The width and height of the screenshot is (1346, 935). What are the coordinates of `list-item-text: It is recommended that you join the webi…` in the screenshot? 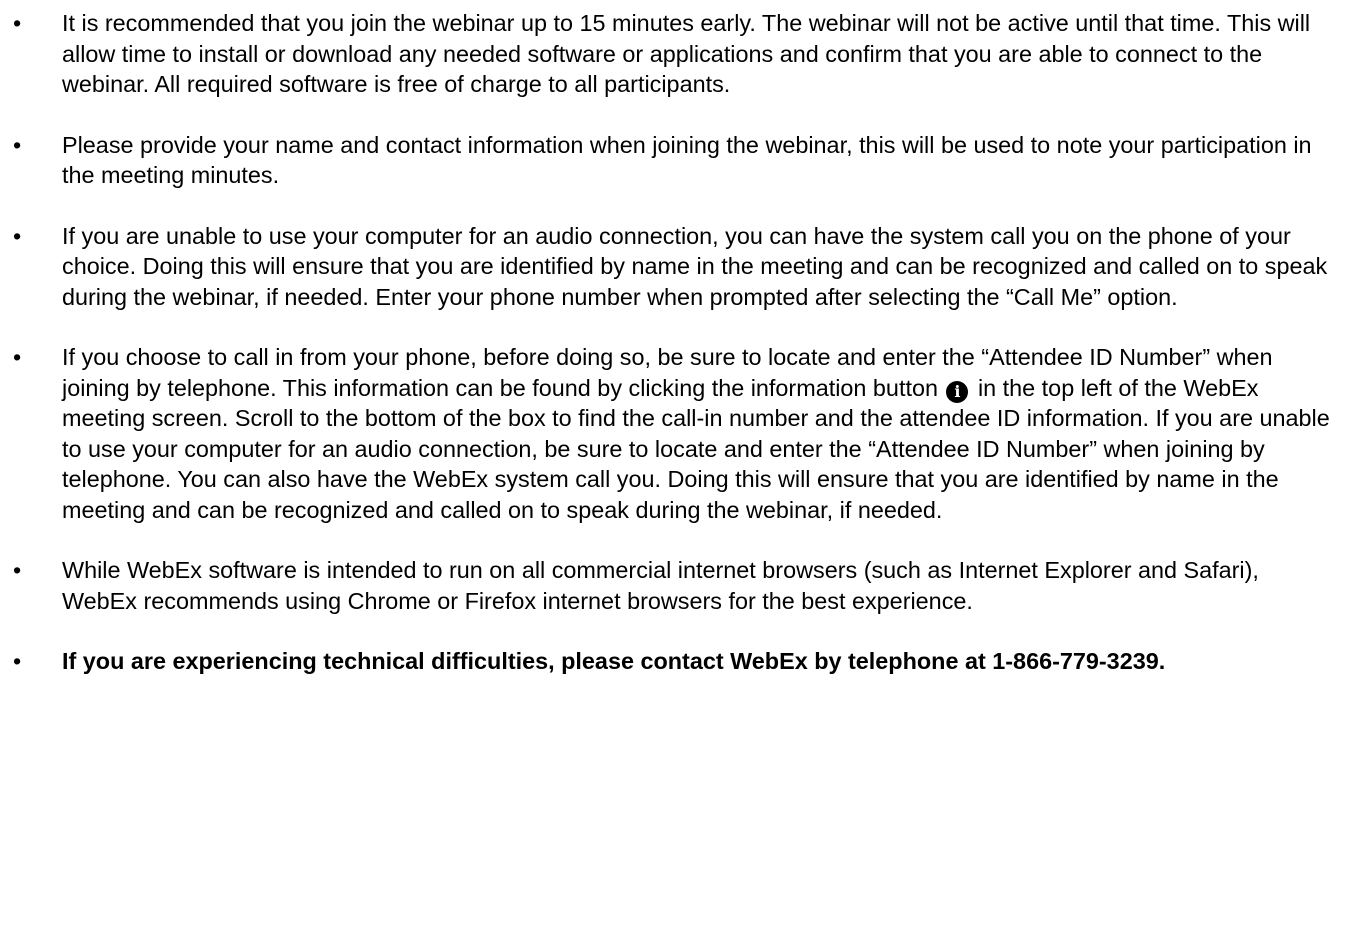 It's located at (686, 53).